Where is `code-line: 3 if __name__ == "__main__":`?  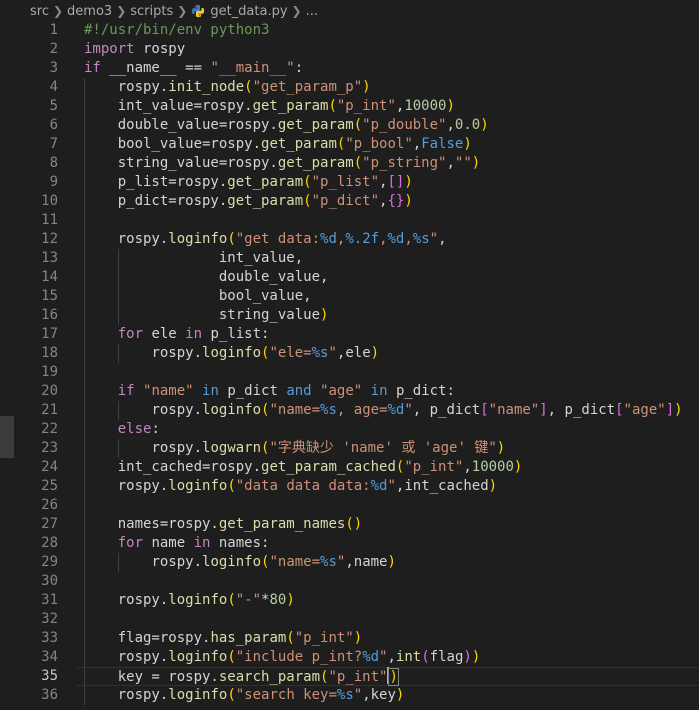
code-line: 3 if __name__ == "__main__": is located at coordinates (349, 68).